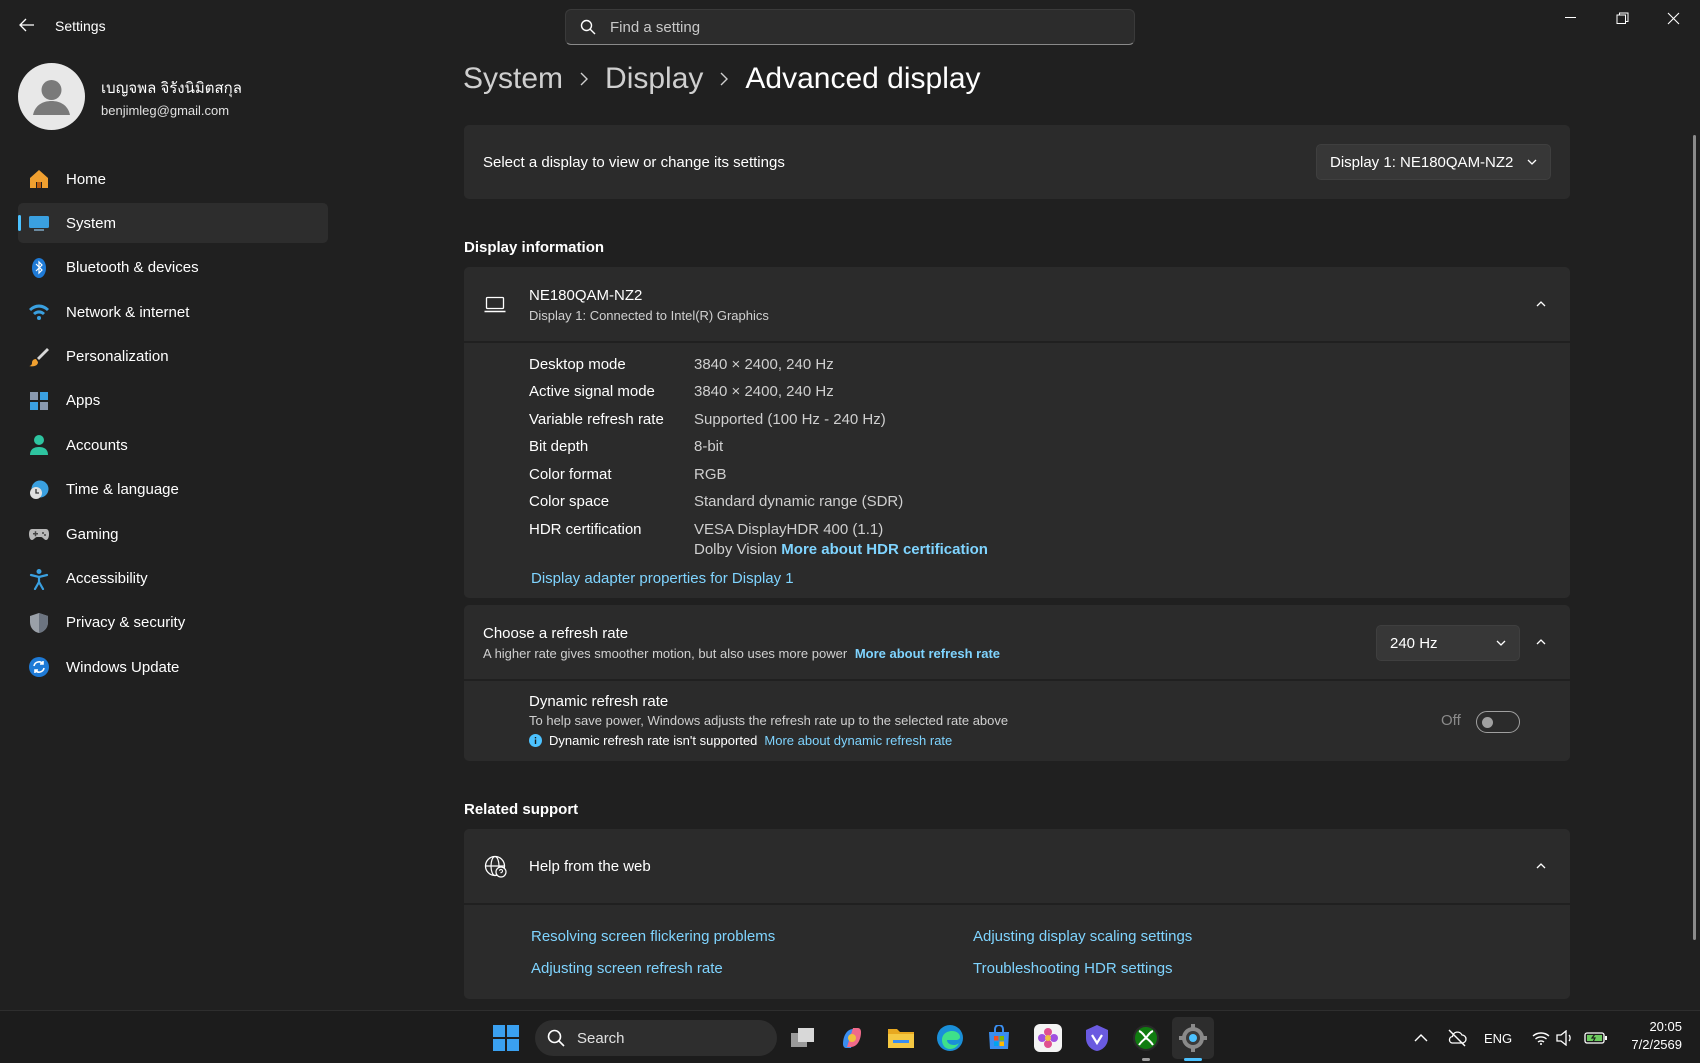  What do you see at coordinates (799, 501) in the screenshot?
I see `info-value: Standard dynamic range (SDR)` at bounding box center [799, 501].